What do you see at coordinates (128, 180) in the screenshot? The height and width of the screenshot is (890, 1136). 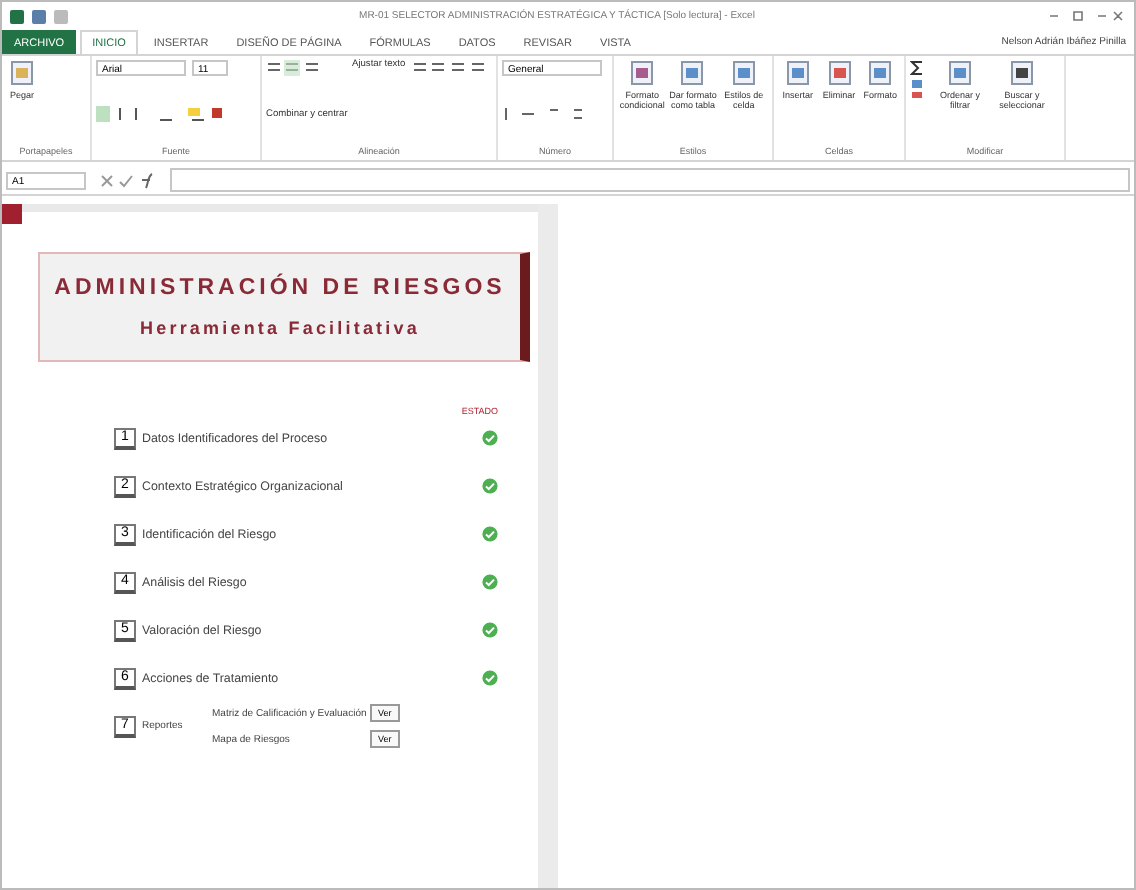 I see `formula-buttons-icon` at bounding box center [128, 180].